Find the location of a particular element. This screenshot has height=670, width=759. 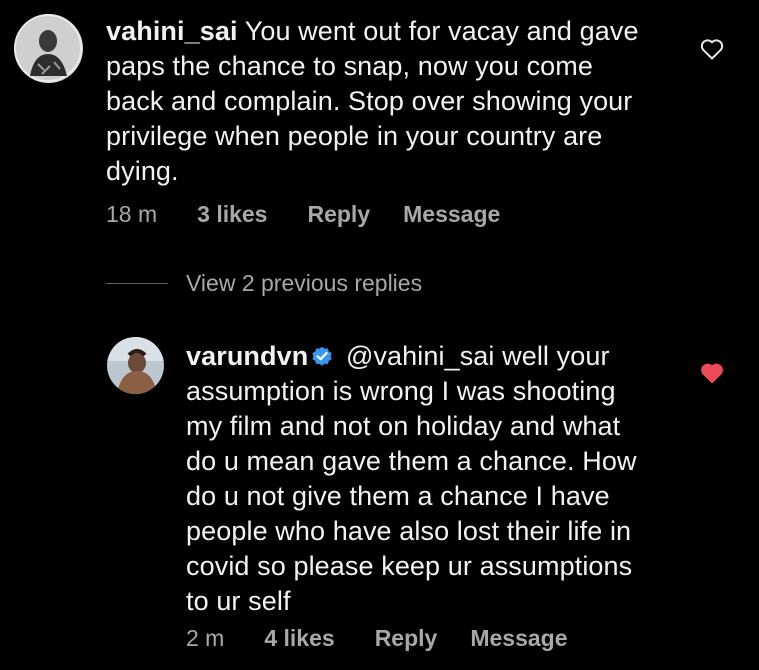

comment-username: vahini_sai is located at coordinates (172, 31).